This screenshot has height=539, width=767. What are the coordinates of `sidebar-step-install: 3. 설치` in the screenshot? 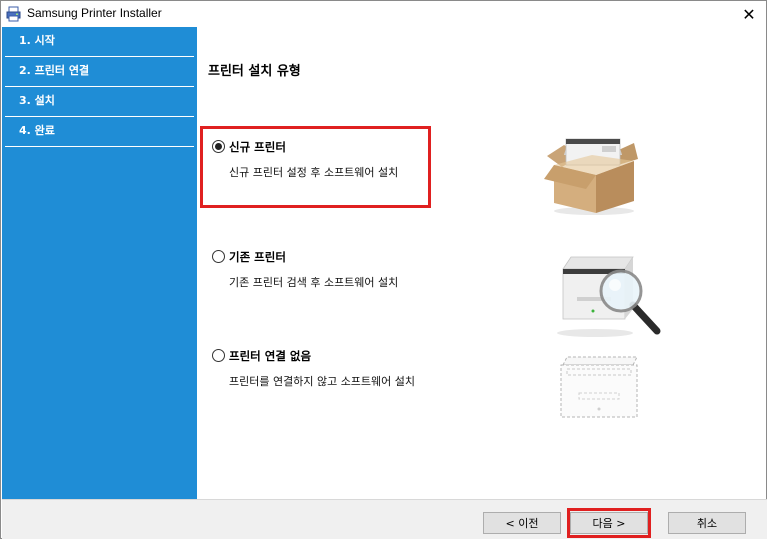 It's located at (99, 102).